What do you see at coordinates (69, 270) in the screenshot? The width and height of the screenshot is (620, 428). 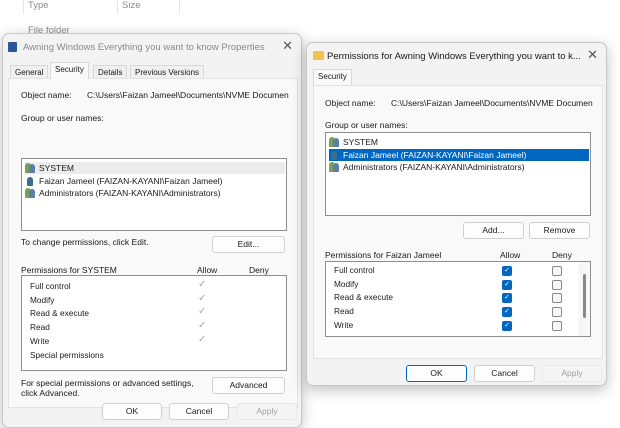 I see `permissions-header: Permissions for SYSTEM` at bounding box center [69, 270].